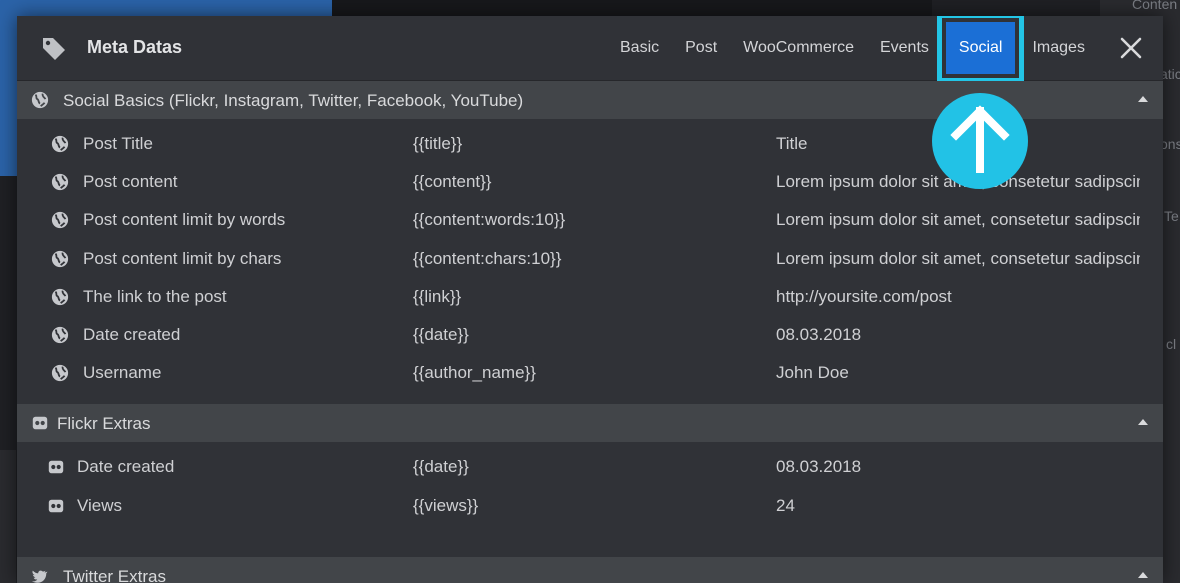 Image resolution: width=1180 pixels, height=583 pixels. What do you see at coordinates (184, 220) in the screenshot?
I see `meta-label: Post content limit by words` at bounding box center [184, 220].